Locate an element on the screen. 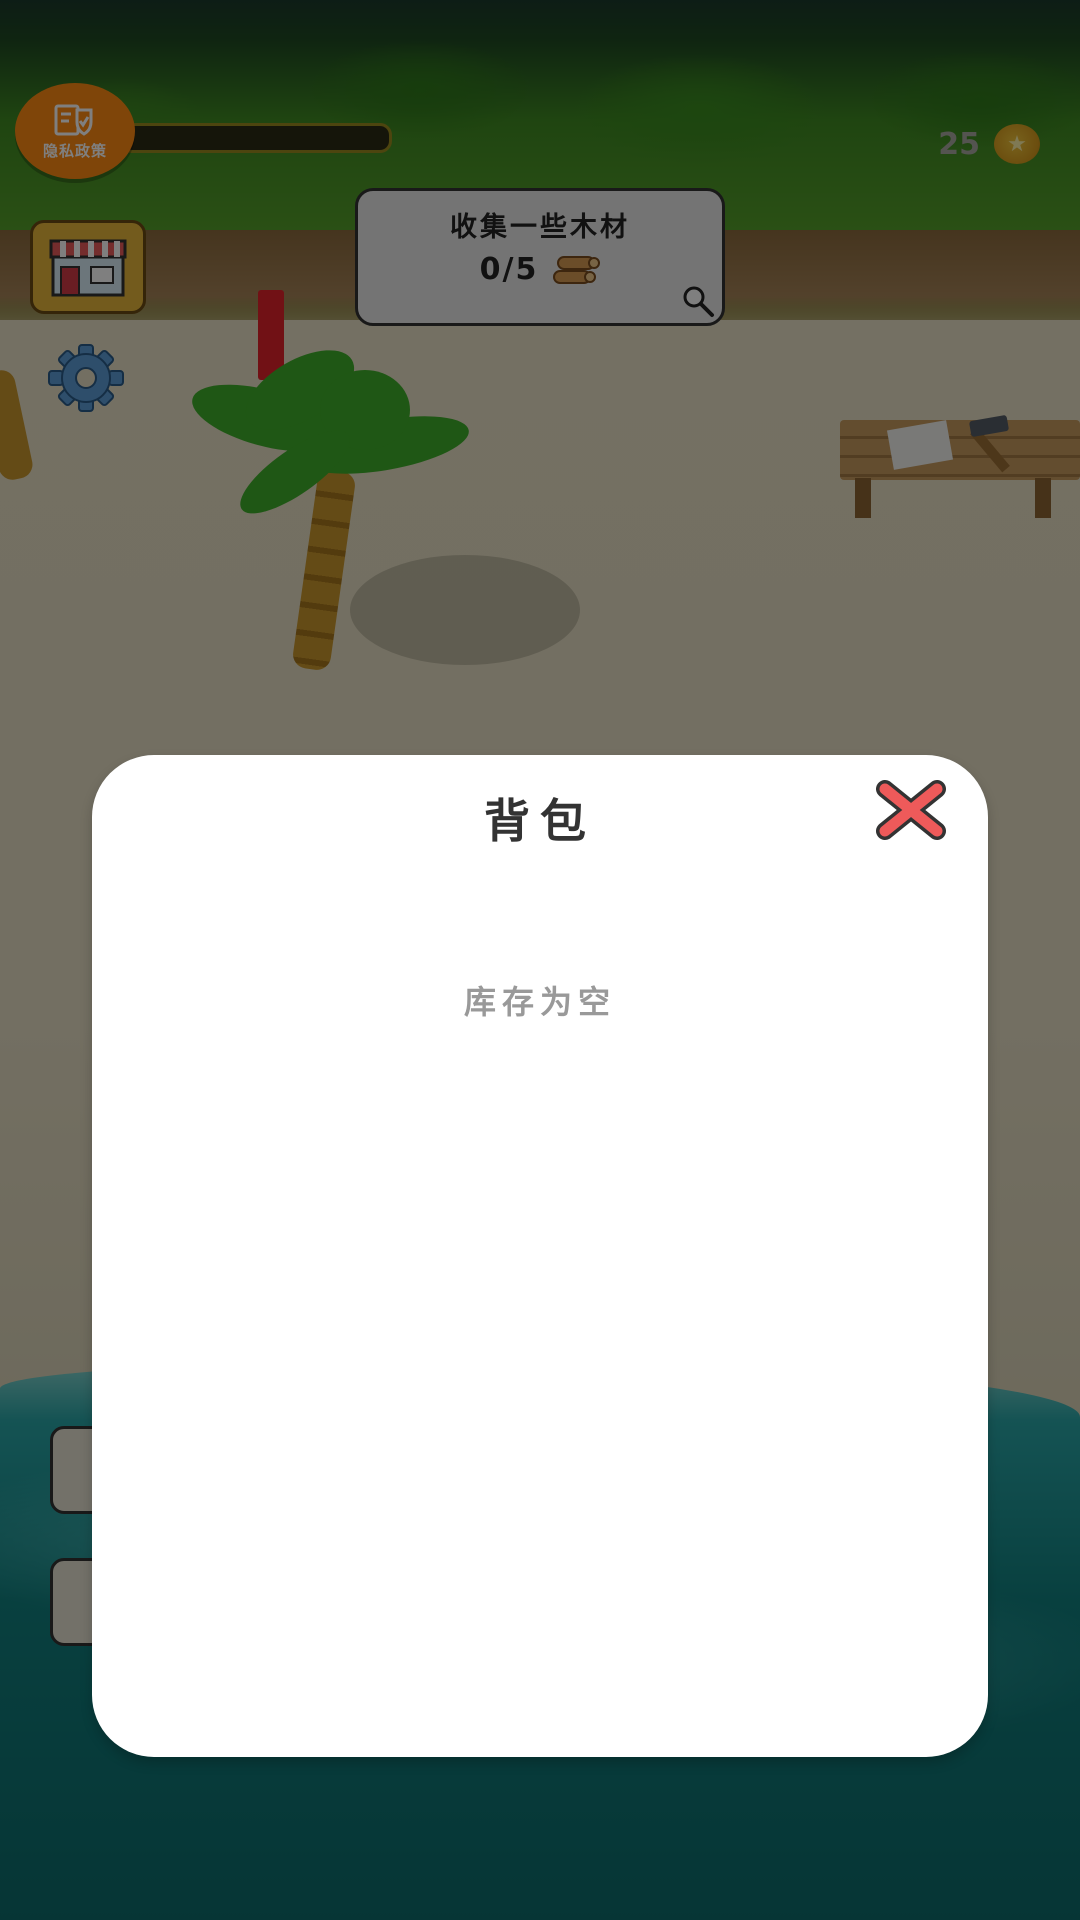  close-button is located at coordinates (911, 810).